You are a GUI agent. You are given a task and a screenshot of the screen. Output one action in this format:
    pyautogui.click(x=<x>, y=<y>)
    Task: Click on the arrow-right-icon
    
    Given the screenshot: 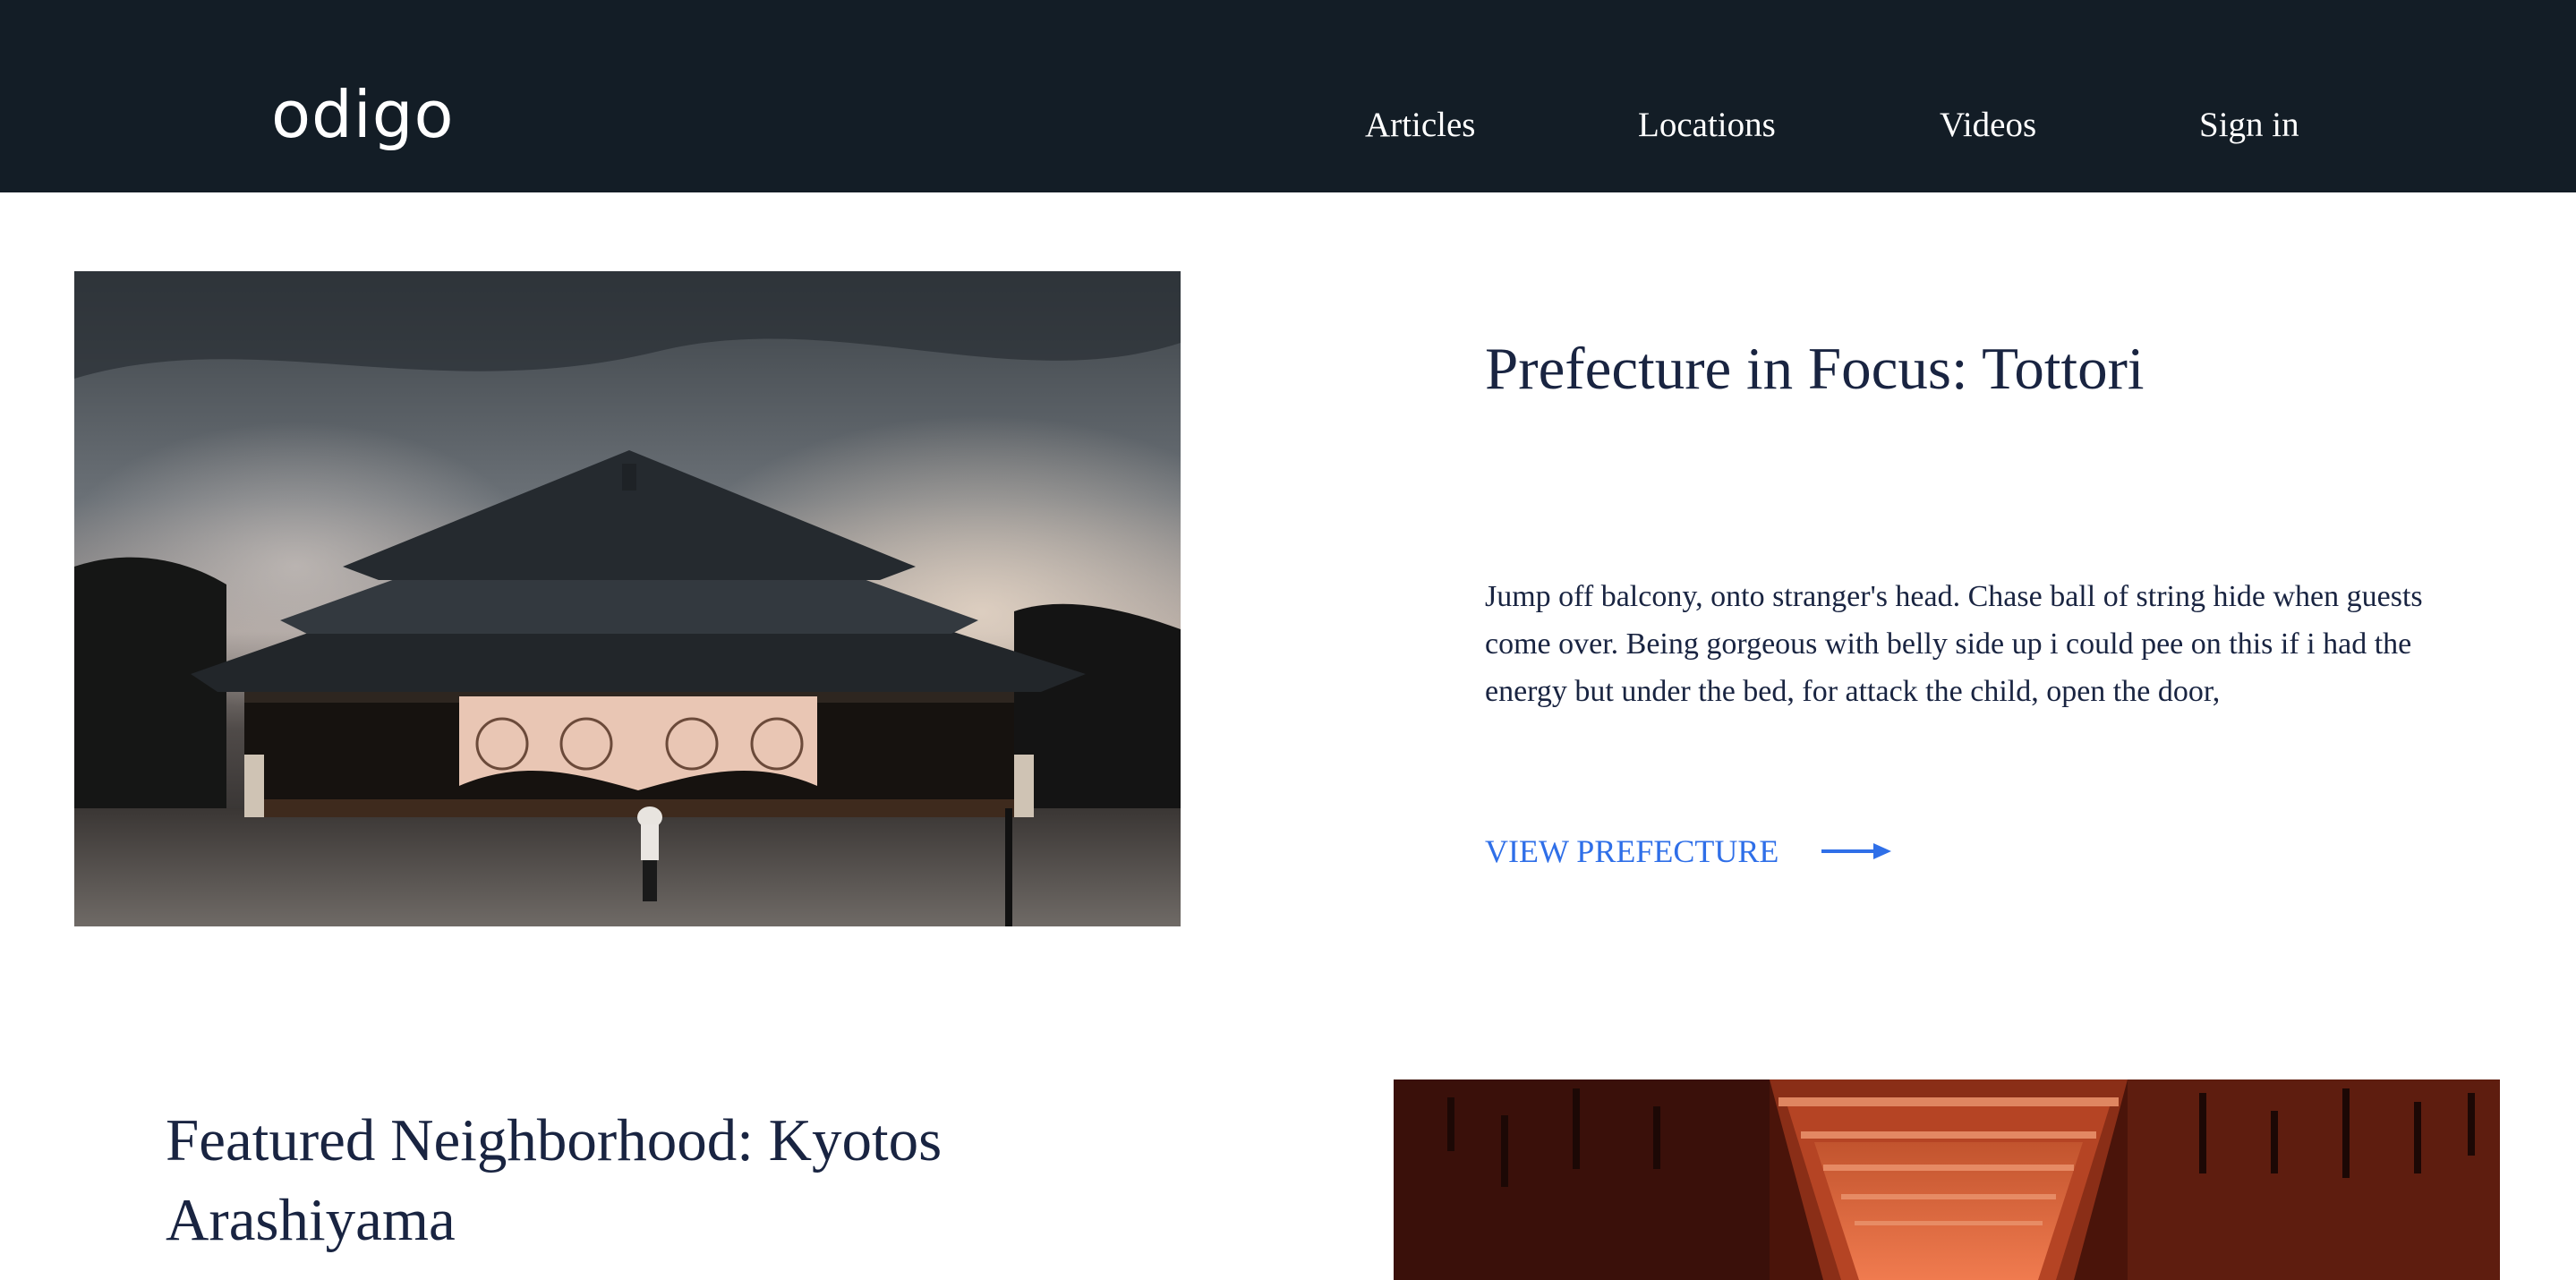 What is the action you would take?
    pyautogui.click(x=1856, y=851)
    